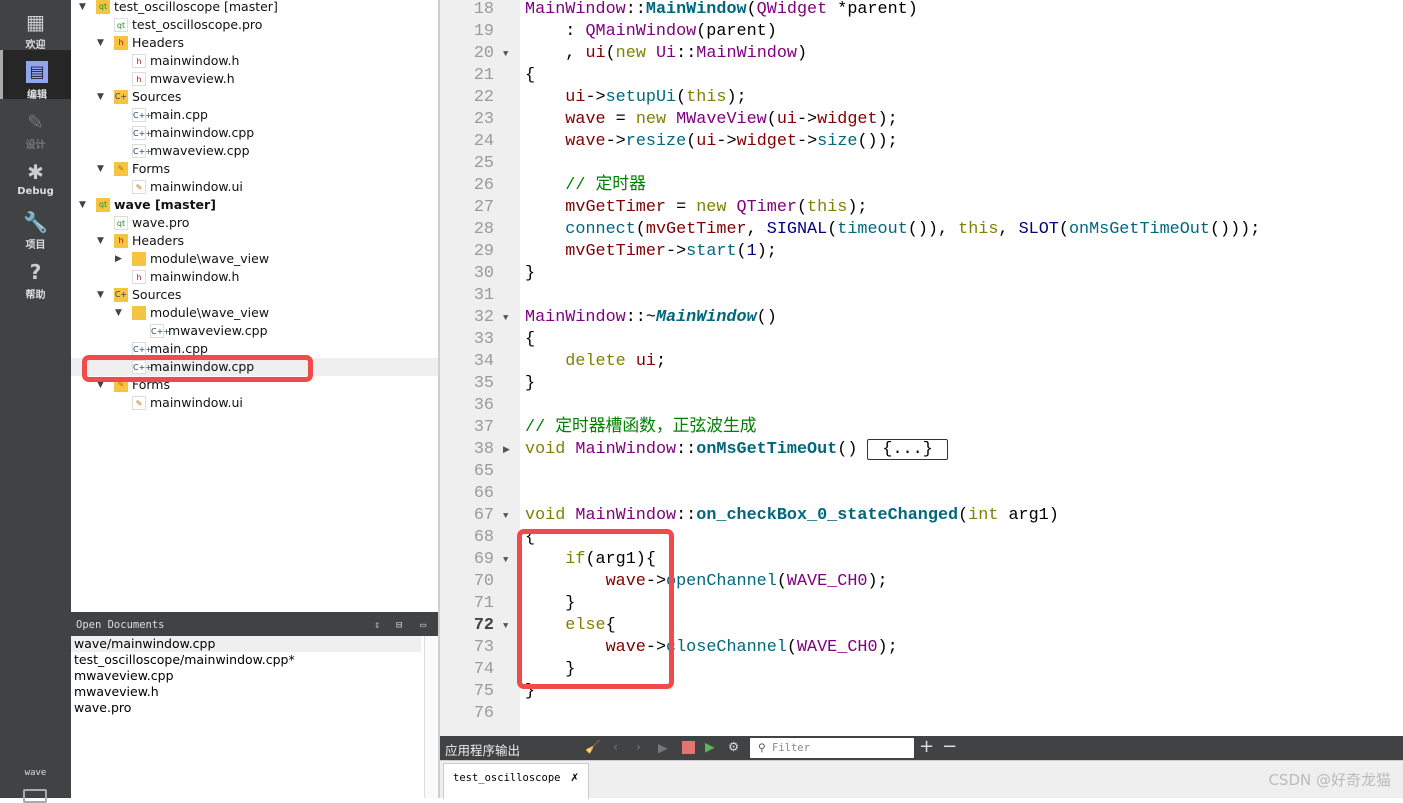  What do you see at coordinates (35, 25) in the screenshot?
I see `mode-grid: ▦ 欢迎` at bounding box center [35, 25].